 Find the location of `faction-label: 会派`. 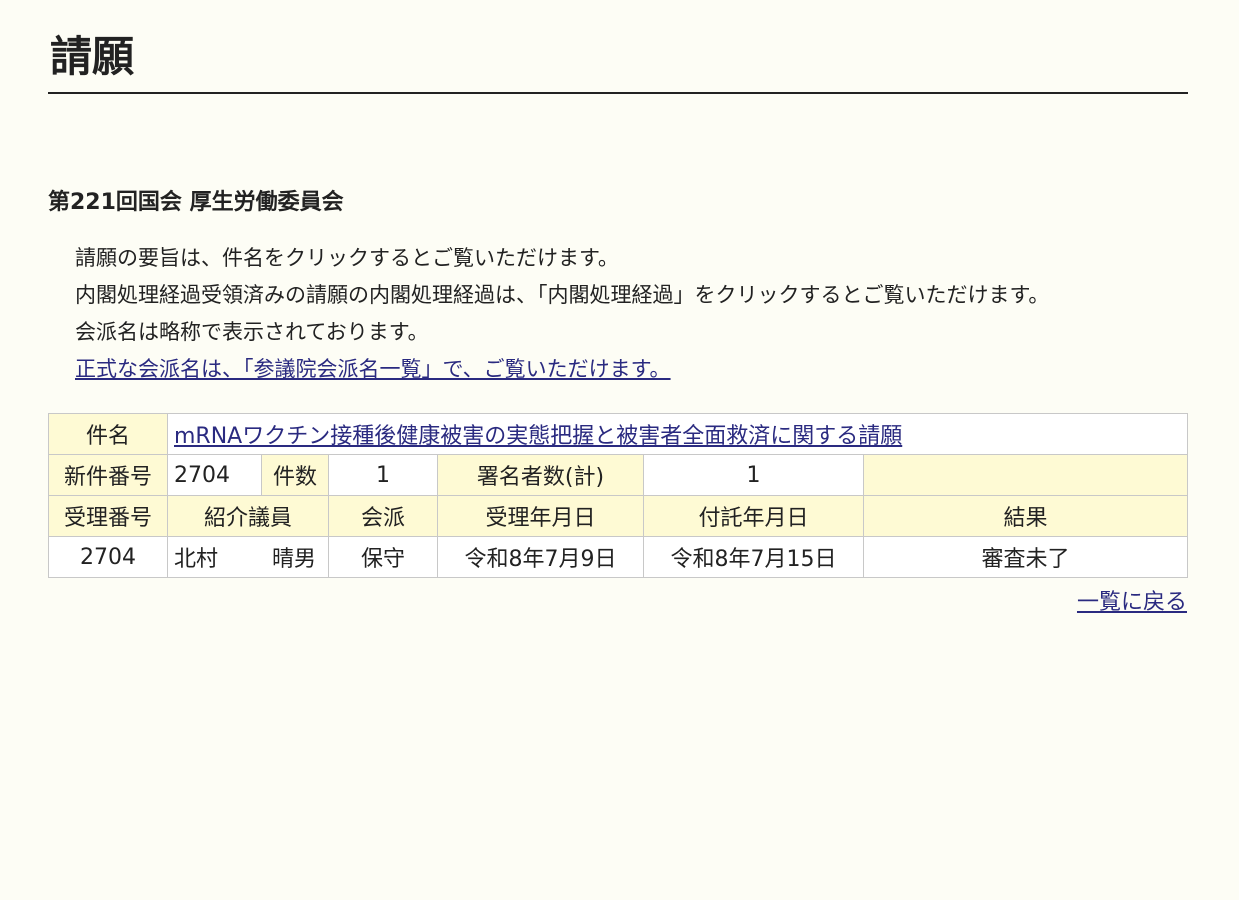

faction-label: 会派 is located at coordinates (383, 516).